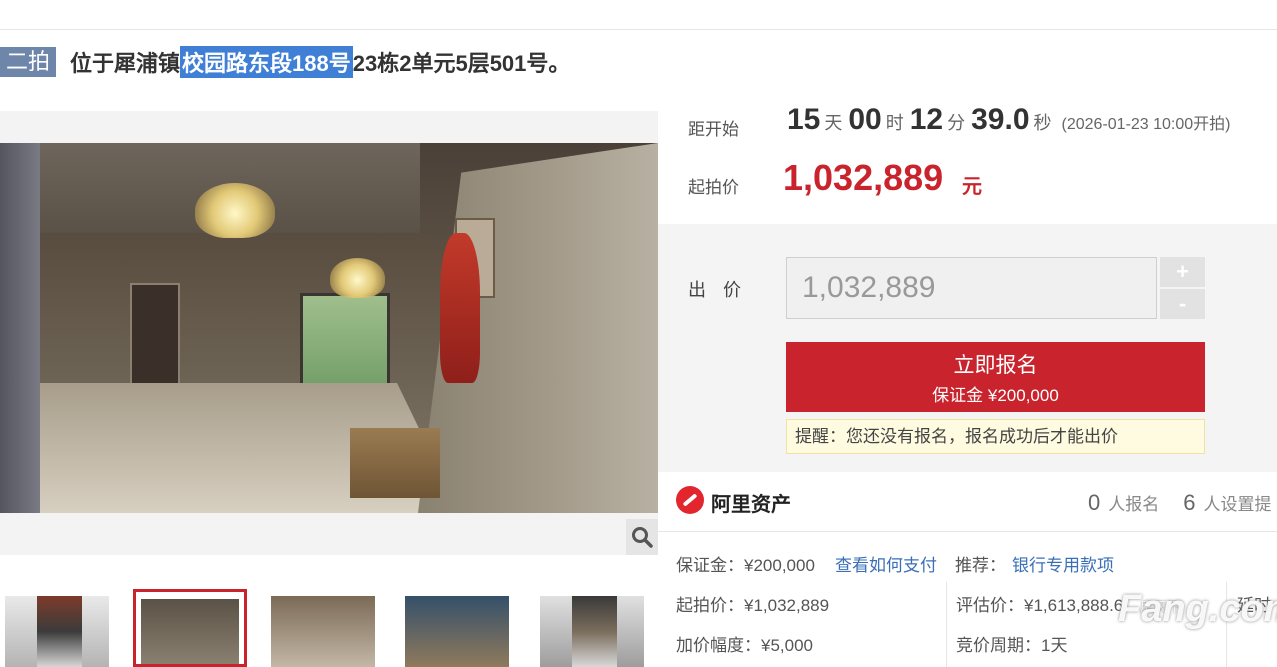 This screenshot has width=1277, height=667. Describe the element at coordinates (710, 565) in the screenshot. I see `deposit-label: 保证金：` at that location.